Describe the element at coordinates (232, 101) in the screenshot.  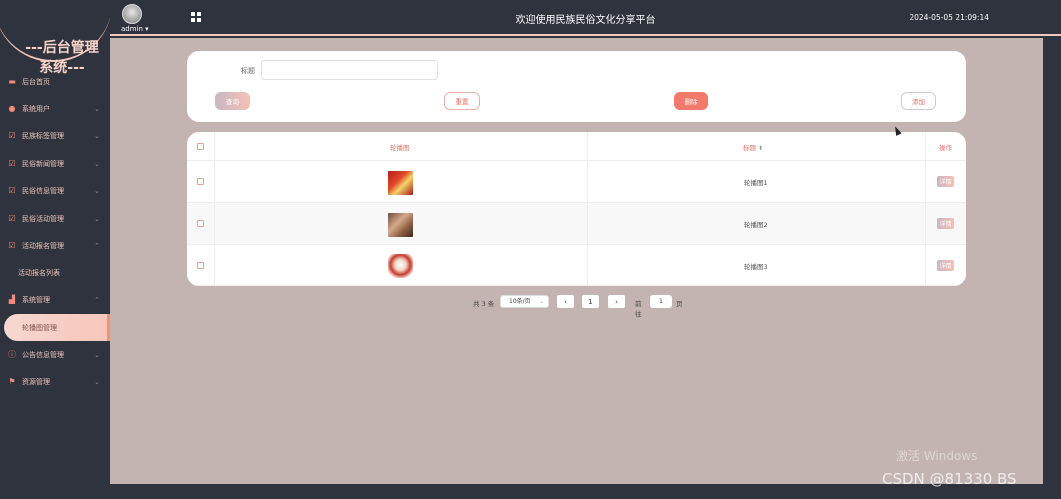
I see `query-button: 查询` at that location.